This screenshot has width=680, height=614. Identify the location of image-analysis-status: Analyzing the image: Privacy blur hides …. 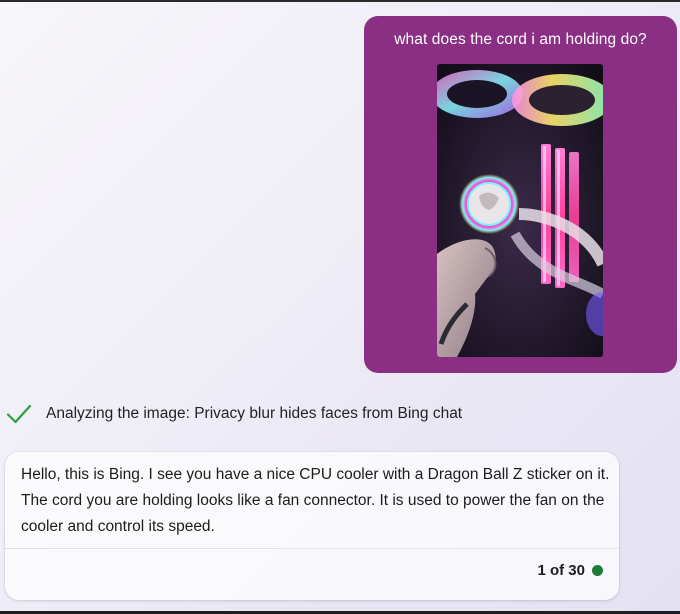
(234, 414).